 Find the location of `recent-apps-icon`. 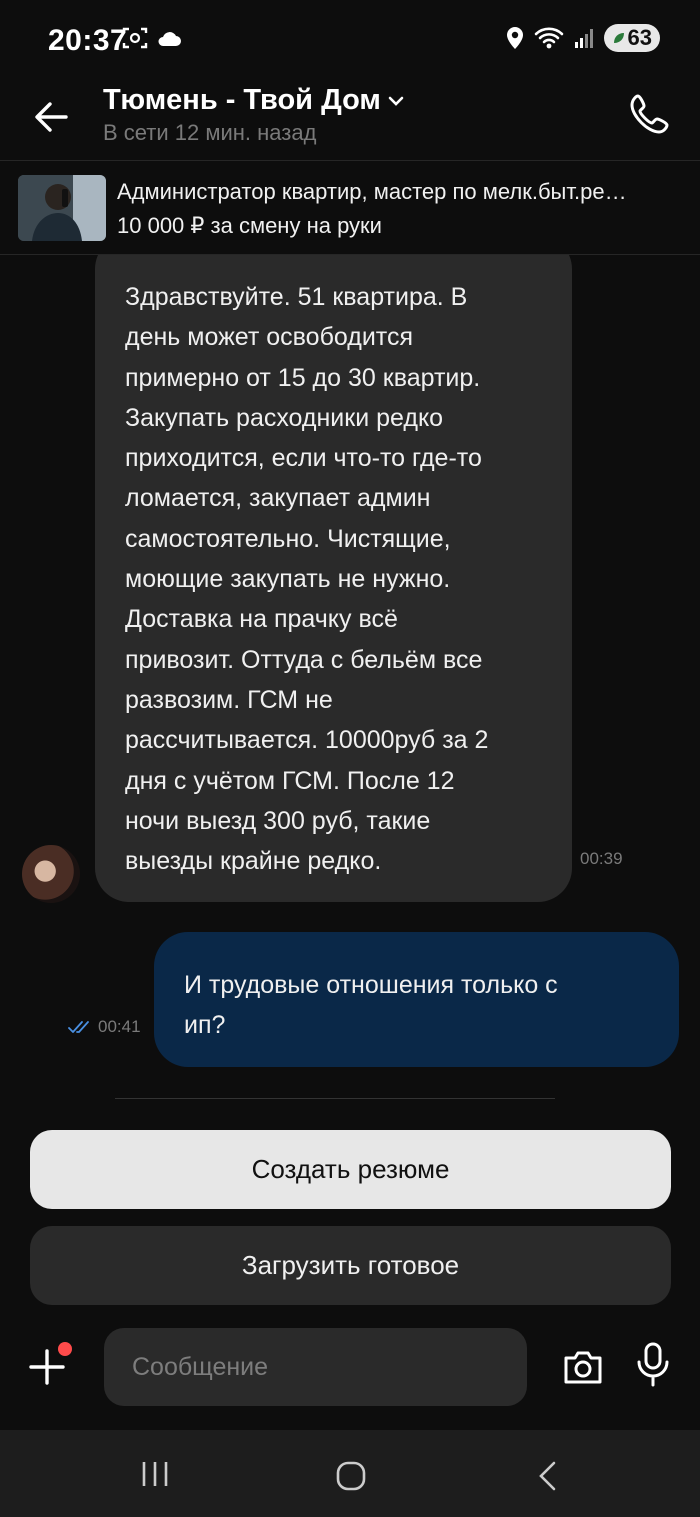

recent-apps-icon is located at coordinates (155, 1474).